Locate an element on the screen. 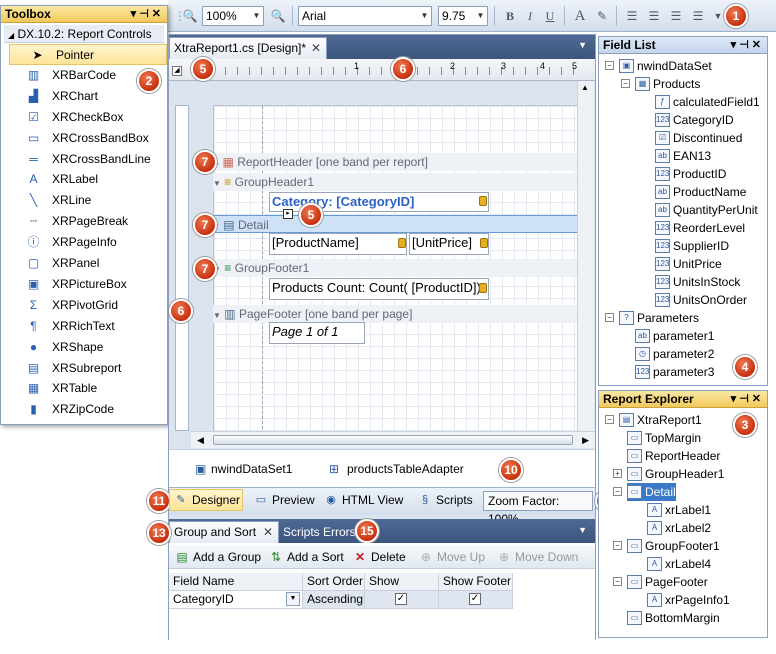 The height and width of the screenshot is (654, 776). add-group-button: ▤ Add a Group is located at coordinates (218, 557).